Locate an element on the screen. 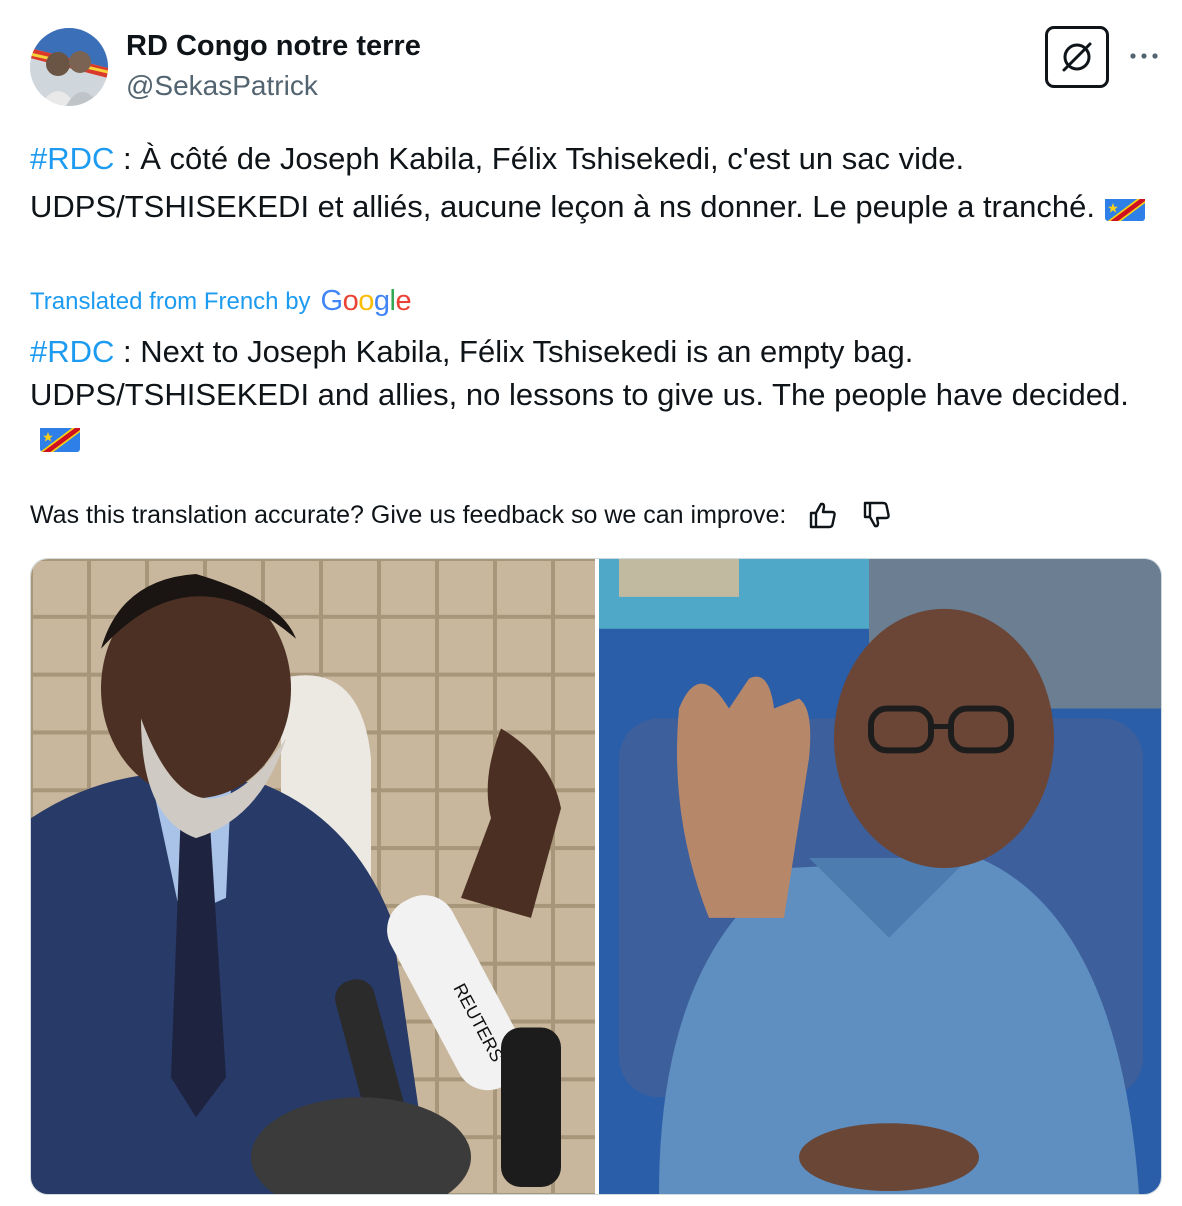  thumbs-up-icon is located at coordinates (823, 515).